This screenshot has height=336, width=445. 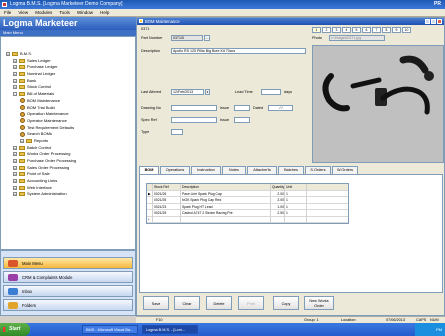 What do you see at coordinates (15, 94) in the screenshot?
I see `expand-toggle-icon: -` at bounding box center [15, 94].